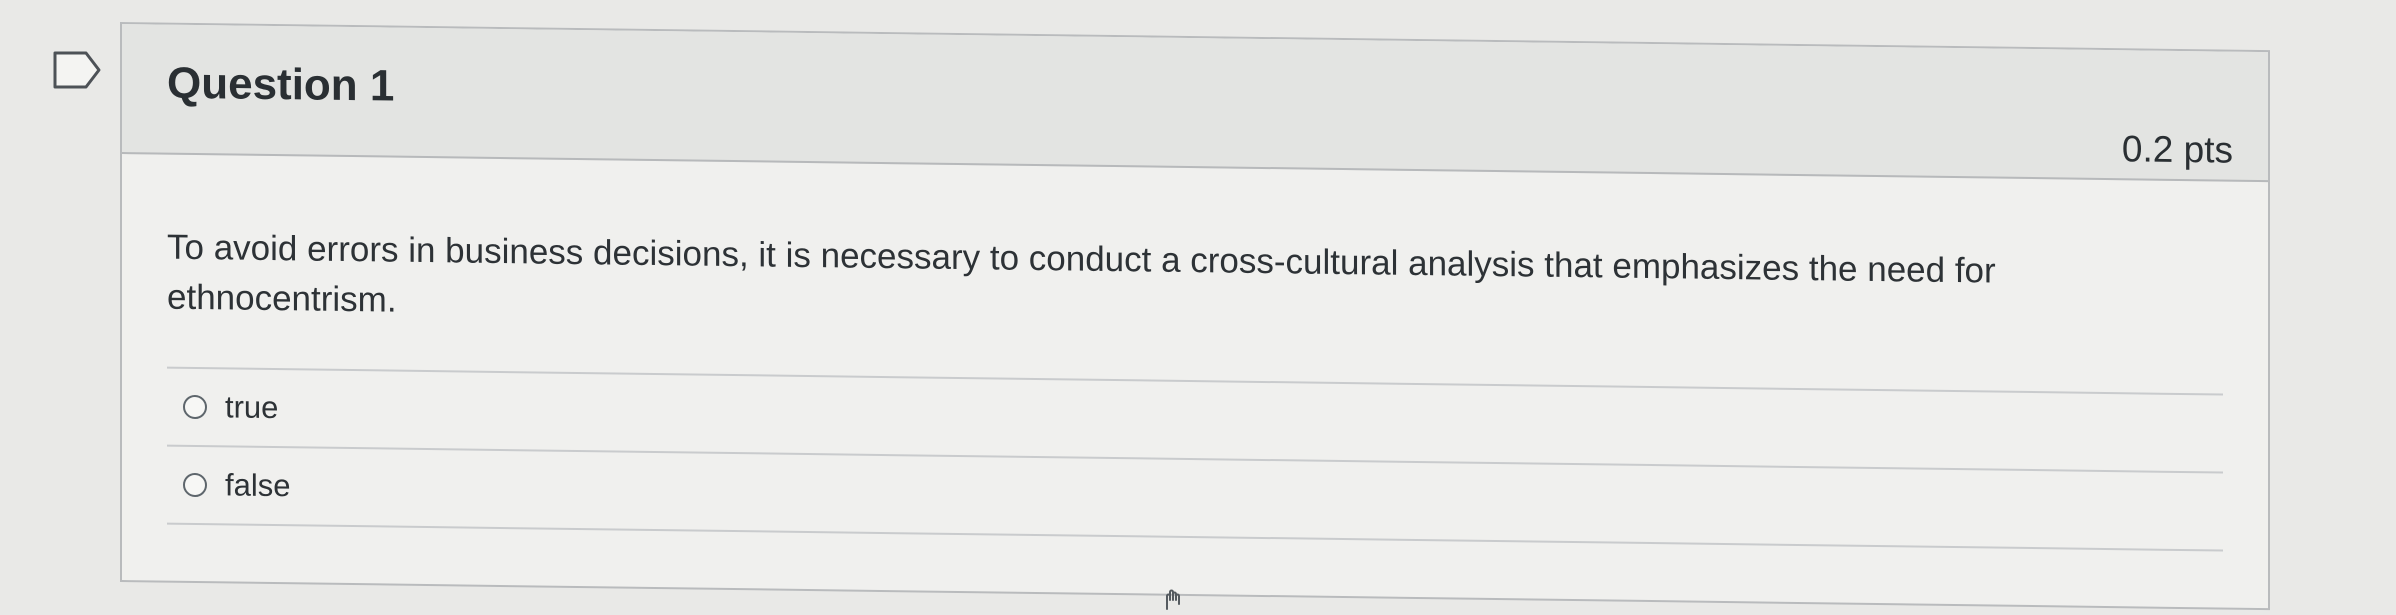 This screenshot has height=615, width=2396. I want to click on answer-label-false: false, so click(258, 485).